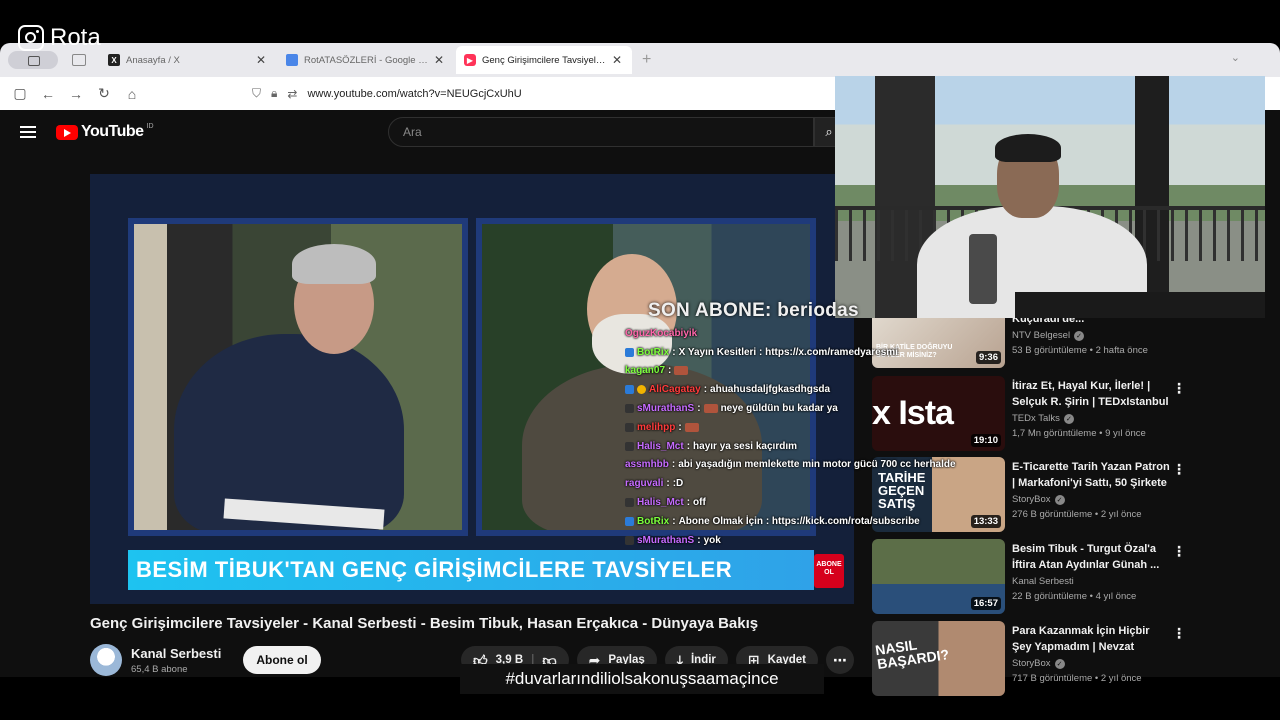 The image size is (1280, 720). I want to click on emote-icon, so click(691, 427).